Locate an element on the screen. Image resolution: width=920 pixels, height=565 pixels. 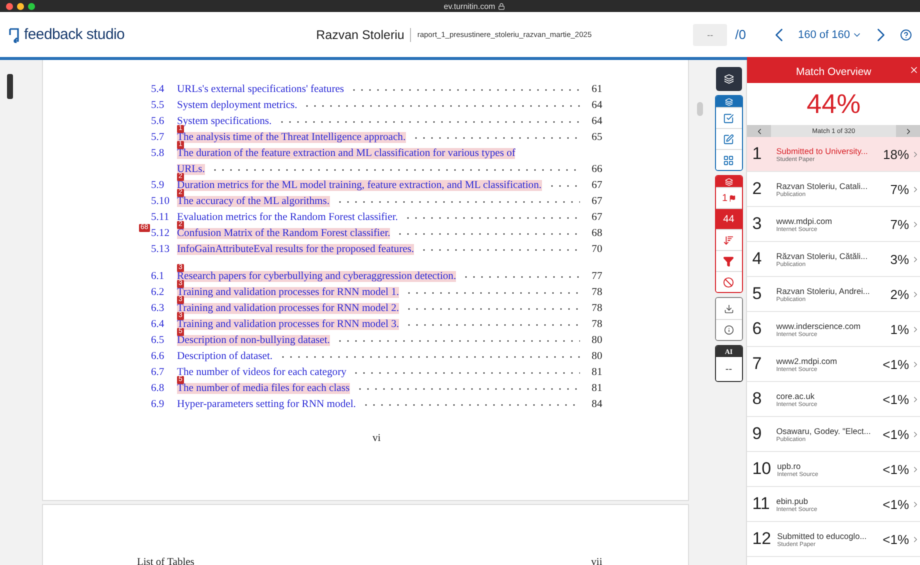
toc-entry: Description of non-bullying dataset. is located at coordinates (253, 340).